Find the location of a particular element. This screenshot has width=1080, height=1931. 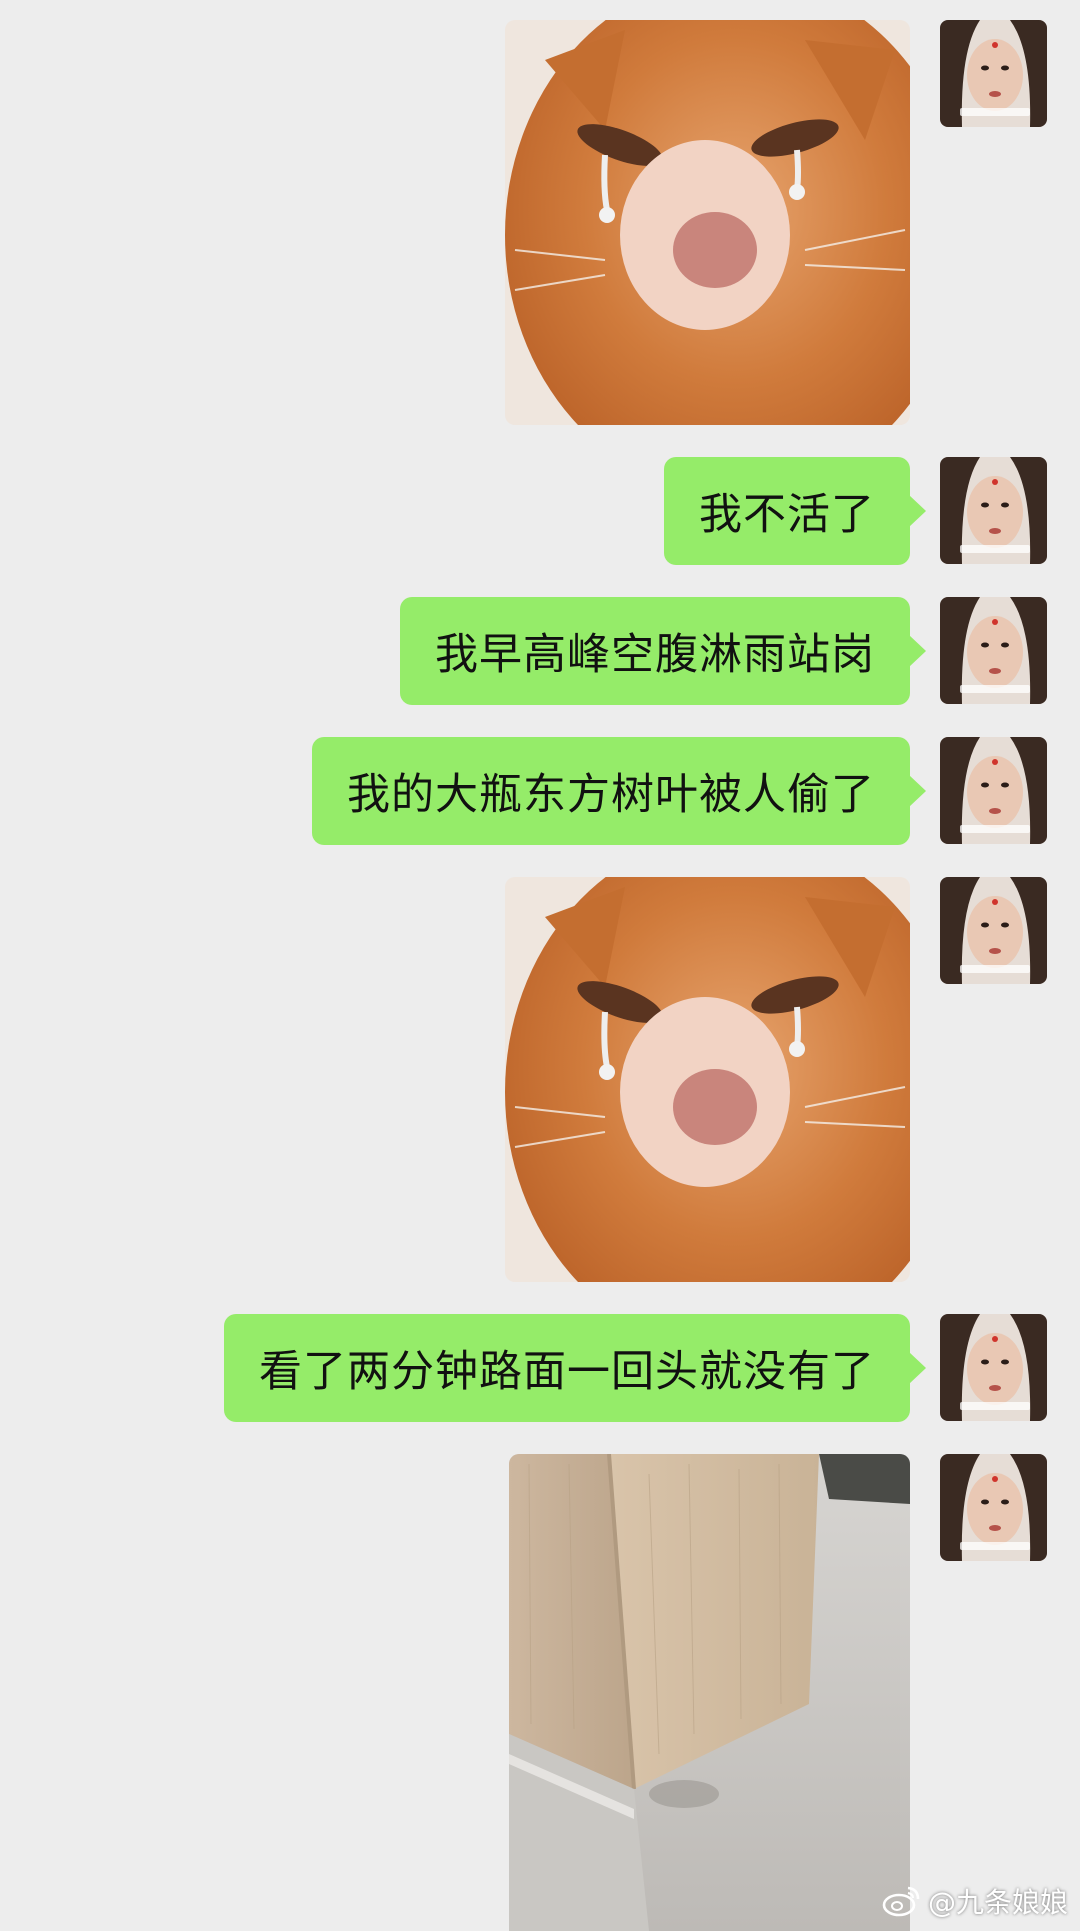

message-bubble: 我早高峰空腹淋雨站岗 is located at coordinates (663, 651).